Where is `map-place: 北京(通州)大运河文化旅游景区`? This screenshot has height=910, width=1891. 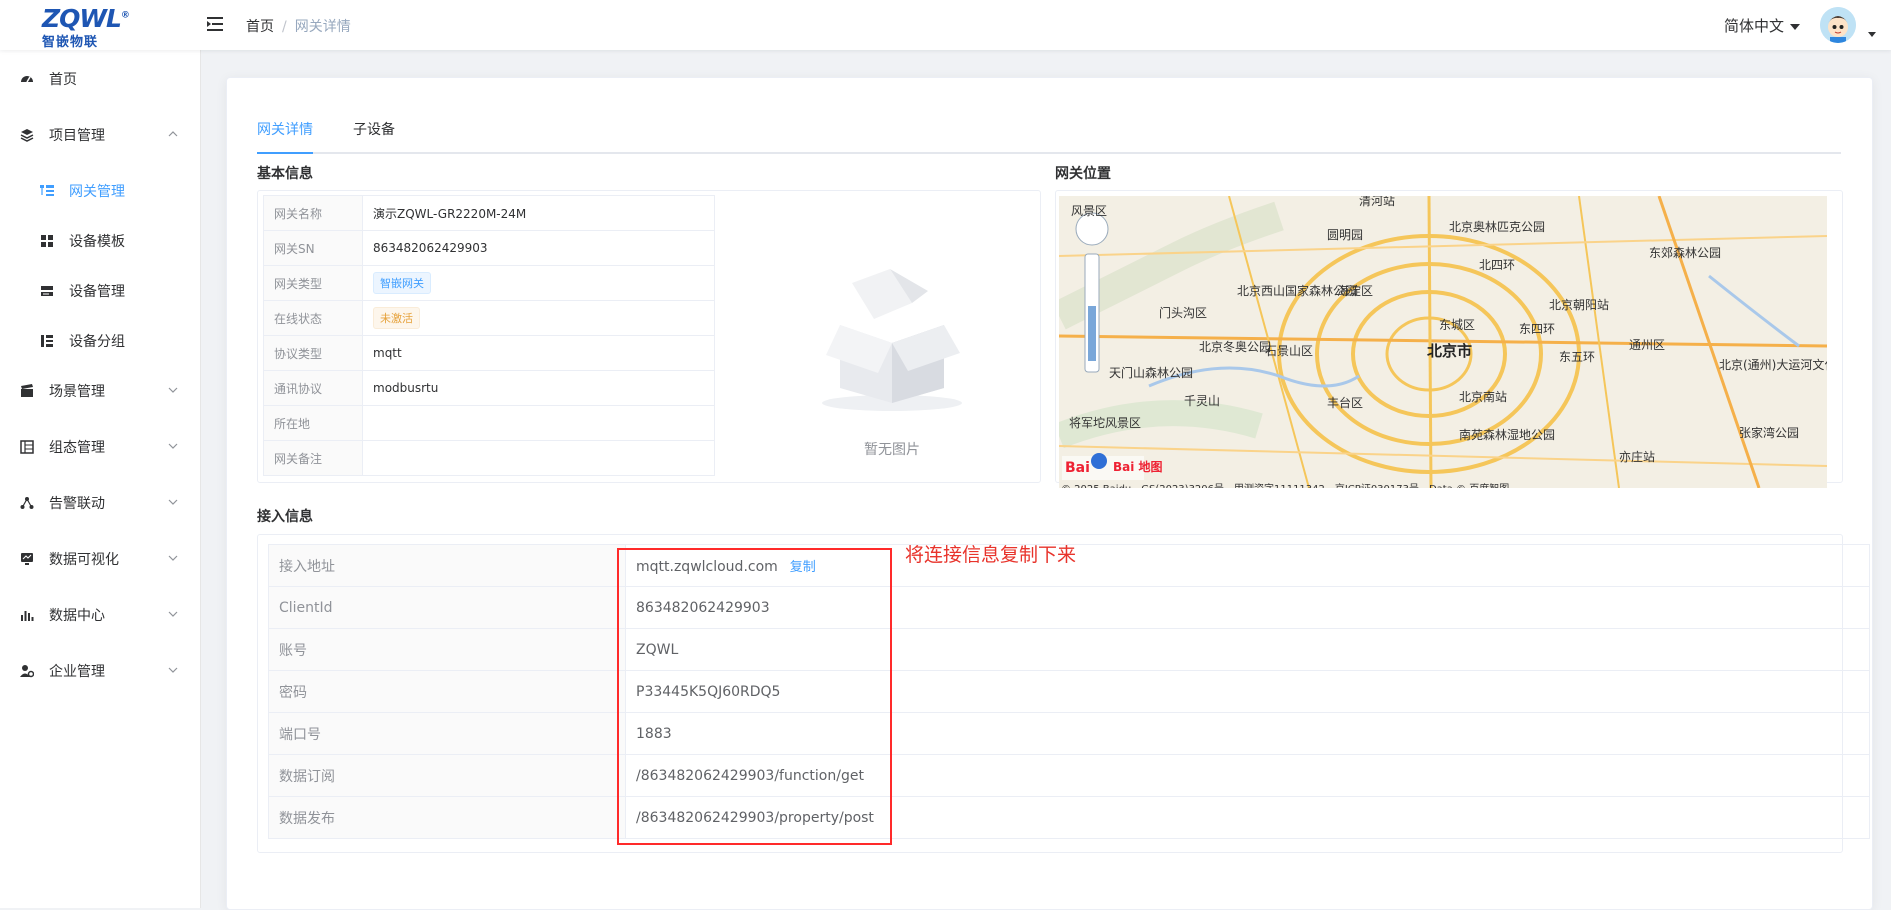
map-place: 北京(通州)大运河文化旅游景区 is located at coordinates (1773, 365).